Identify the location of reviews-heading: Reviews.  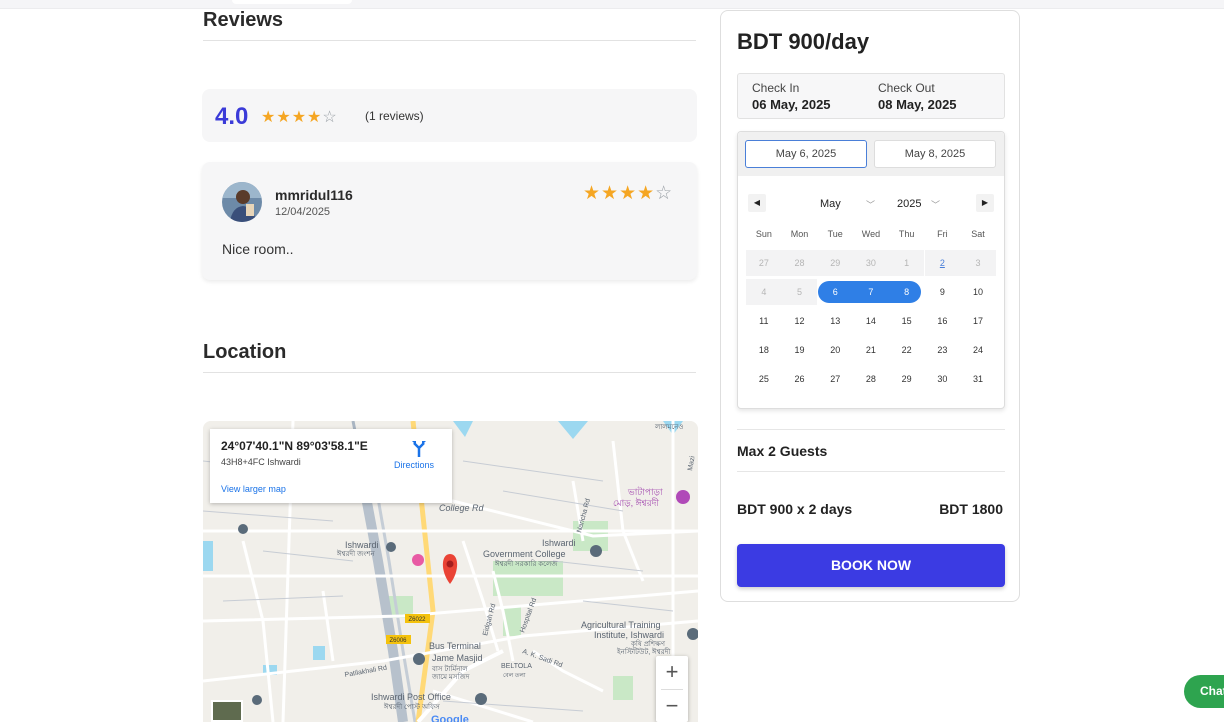
(243, 20).